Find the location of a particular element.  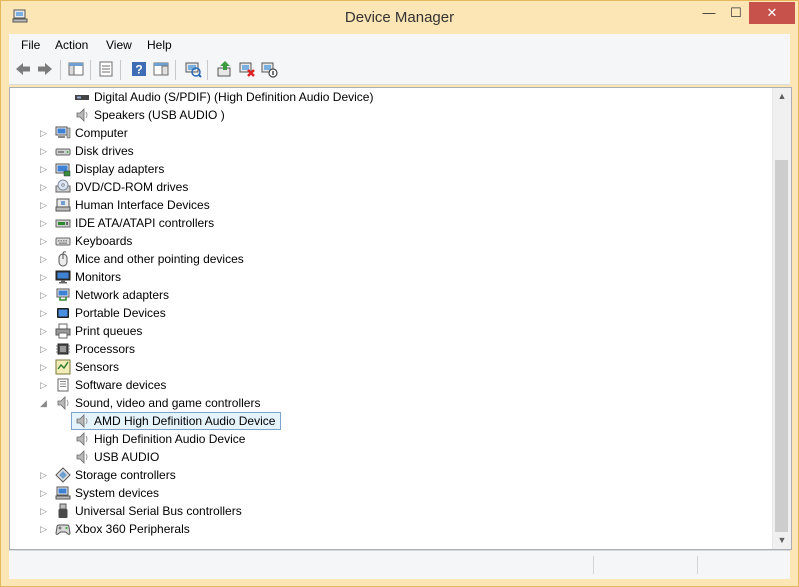

tree-node-label: Universal Serial Bus controllers is located at coordinates (158, 511).